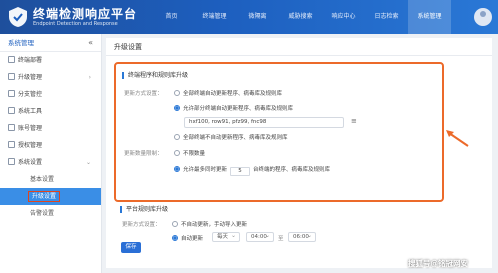  I want to click on nav-system-management: 系统管理, so click(429, 17).